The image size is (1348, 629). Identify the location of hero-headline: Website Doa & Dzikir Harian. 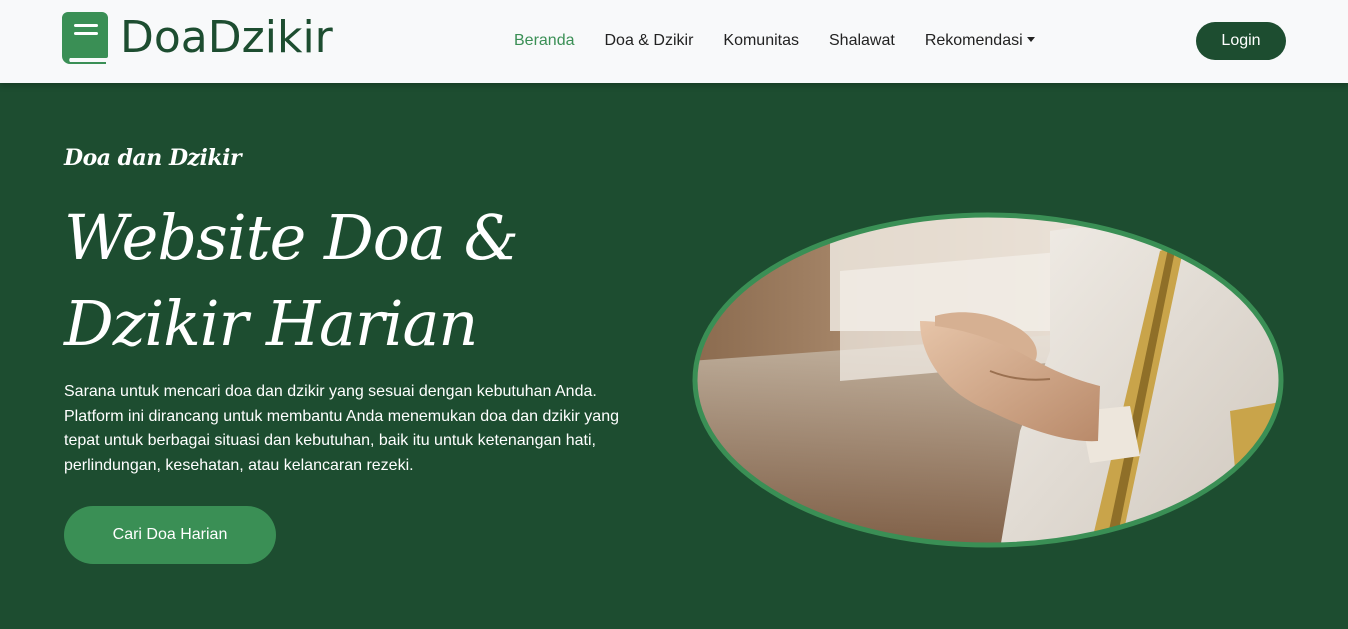
(291, 280).